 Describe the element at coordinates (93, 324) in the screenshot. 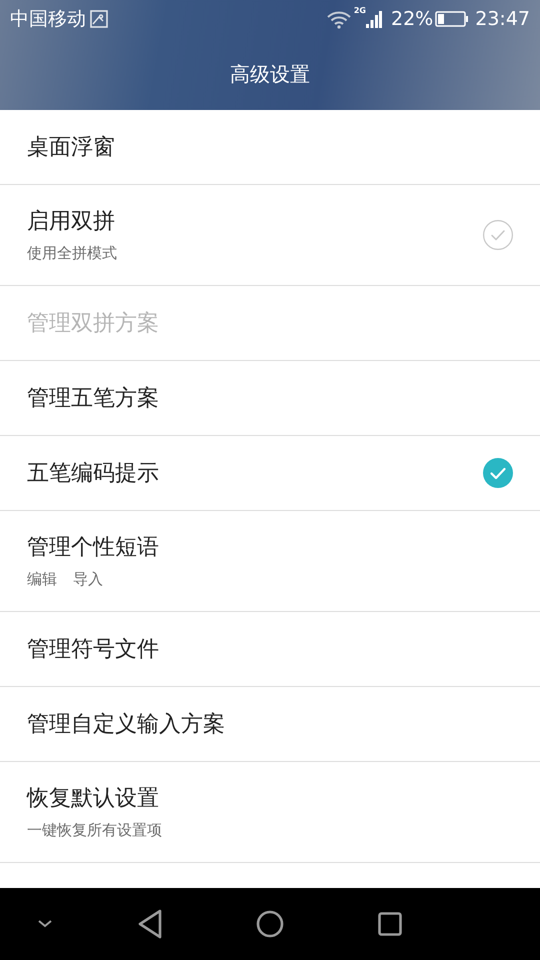

I see `row-title: 管理双拼方案` at that location.